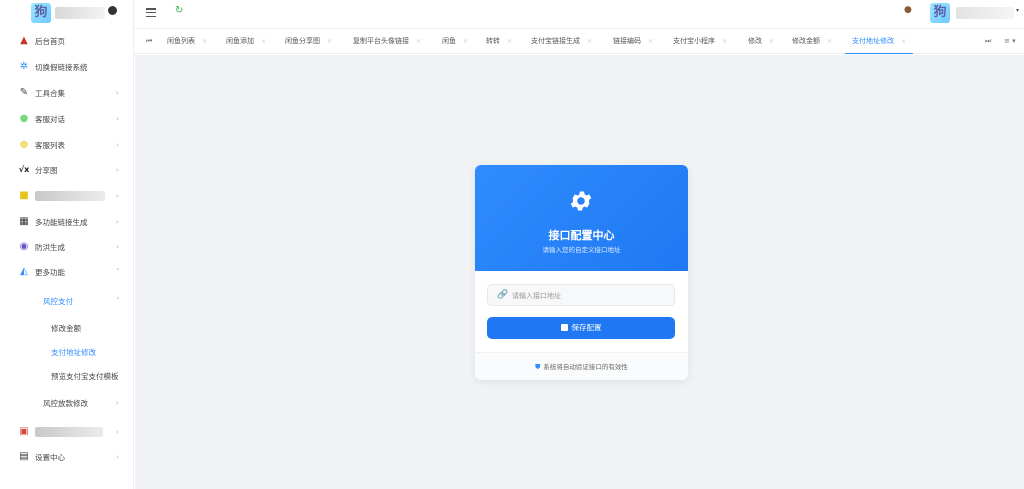 The height and width of the screenshot is (489, 1024). What do you see at coordinates (812, 41) in the screenshot?
I see `tab-edit-amount: 修改金额 ×` at bounding box center [812, 41].